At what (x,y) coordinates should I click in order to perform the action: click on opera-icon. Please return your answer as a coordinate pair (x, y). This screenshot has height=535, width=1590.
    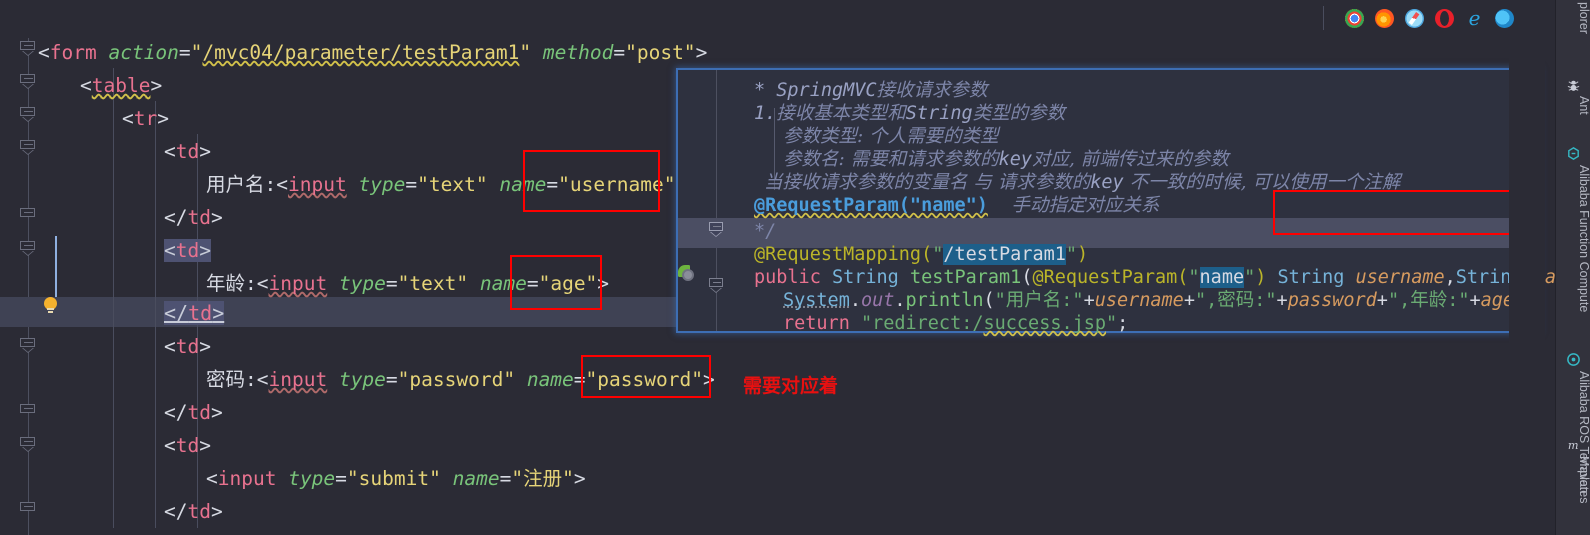
    Looking at the image, I should click on (1444, 18).